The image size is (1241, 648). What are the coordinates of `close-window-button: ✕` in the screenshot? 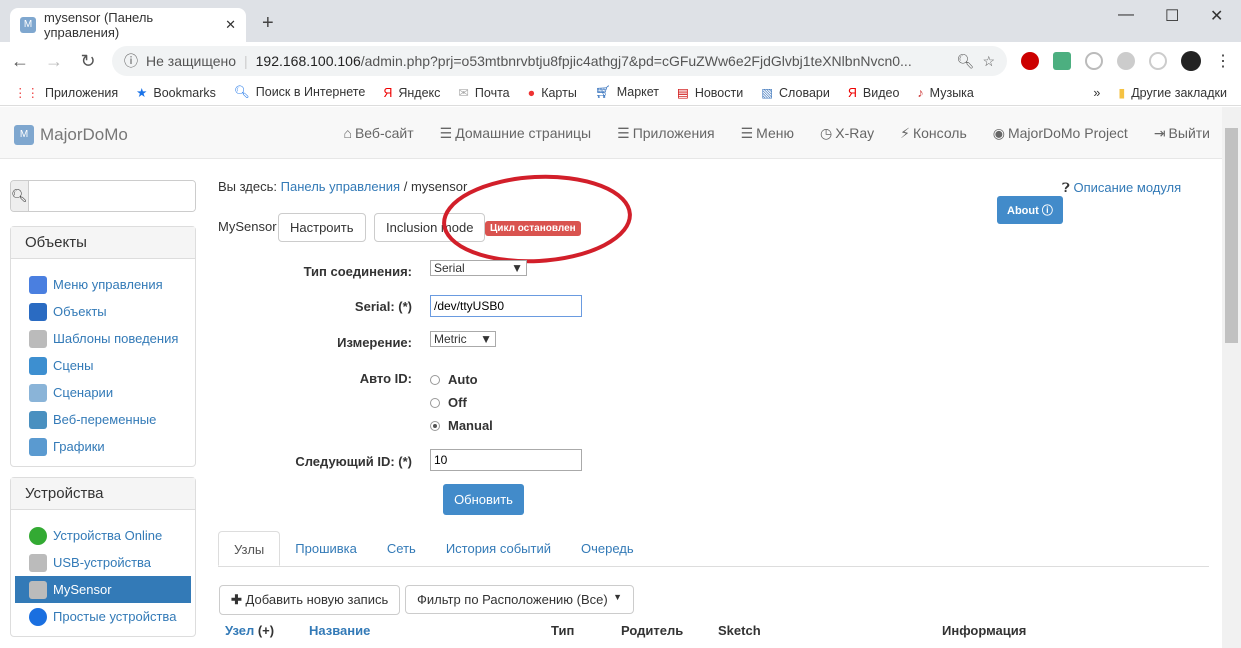 It's located at (1216, 16).